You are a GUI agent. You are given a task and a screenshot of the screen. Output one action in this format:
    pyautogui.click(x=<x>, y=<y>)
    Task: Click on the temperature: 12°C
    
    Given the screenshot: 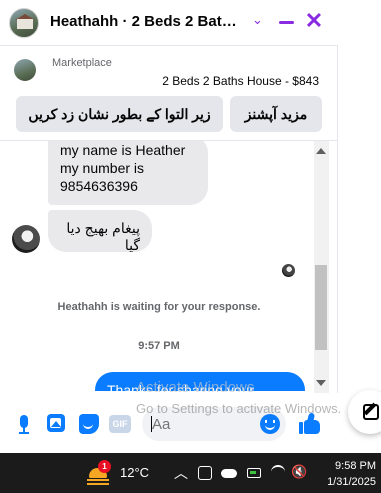 What is the action you would take?
    pyautogui.click(x=134, y=472)
    